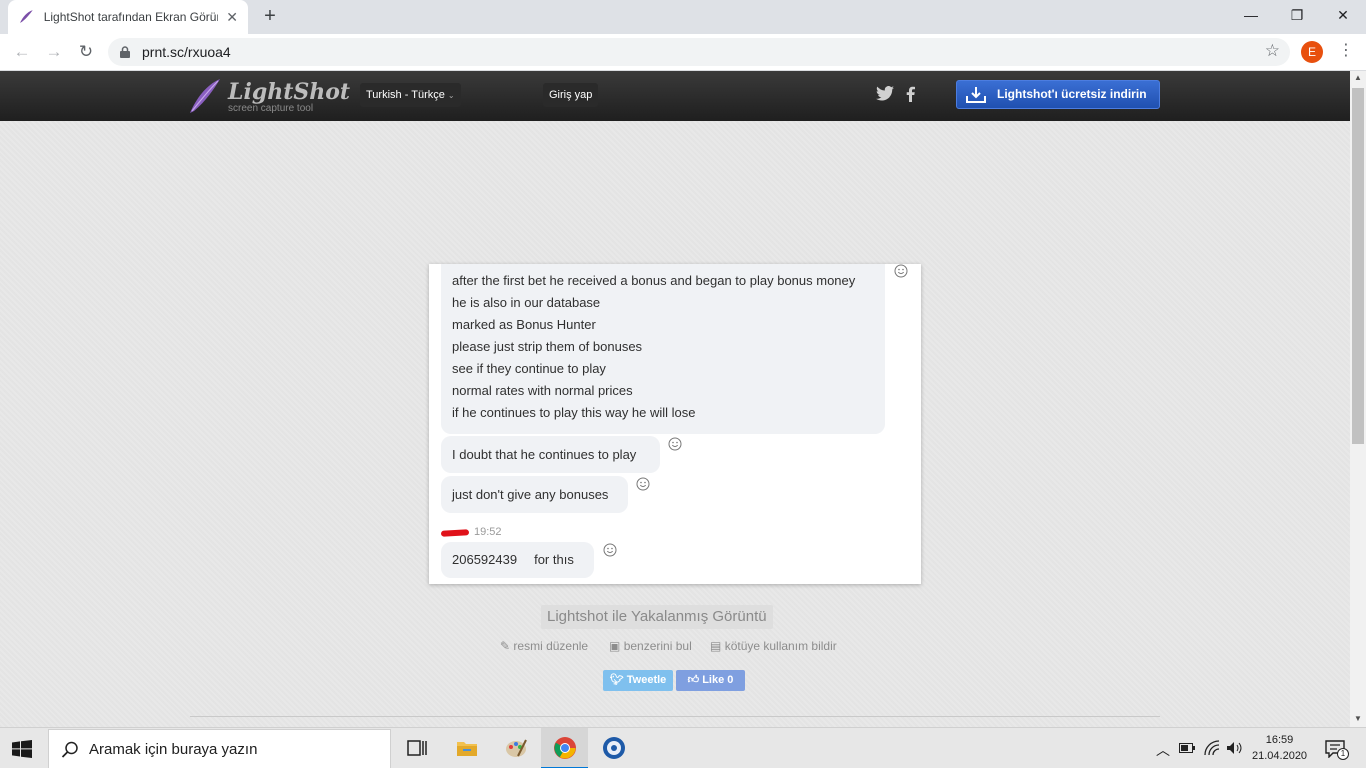 The image size is (1366, 768). Describe the element at coordinates (547, 346) in the screenshot. I see `message-line: please just strip them of bonuses` at that location.